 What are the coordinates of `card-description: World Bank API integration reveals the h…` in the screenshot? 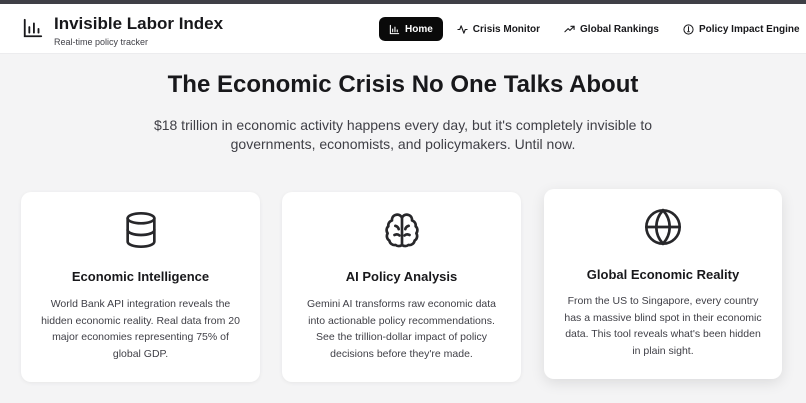 It's located at (140, 329).